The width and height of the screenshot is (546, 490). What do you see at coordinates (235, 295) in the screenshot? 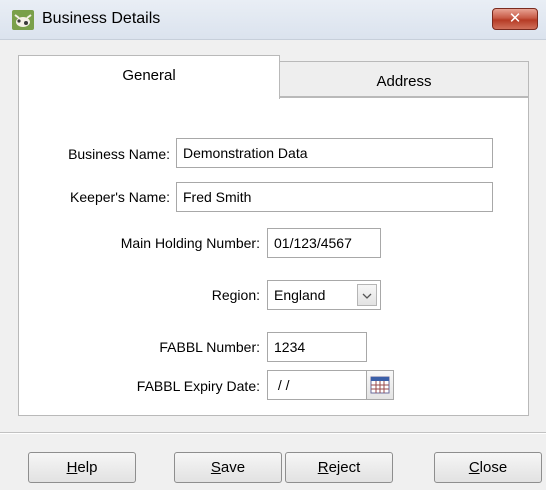
I see `region-label: Region:` at bounding box center [235, 295].